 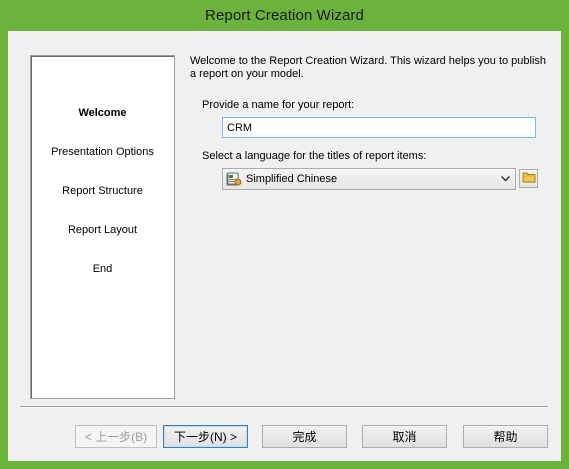 I want to click on language-select: Simplified Chinese, so click(x=369, y=179).